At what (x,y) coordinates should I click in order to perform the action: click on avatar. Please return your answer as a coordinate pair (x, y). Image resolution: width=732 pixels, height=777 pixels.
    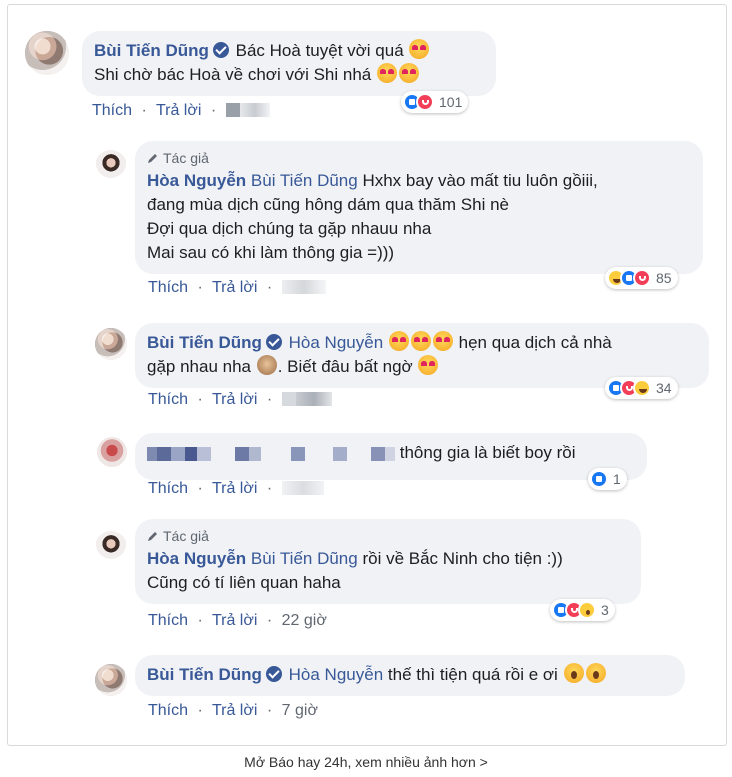
    Looking at the image, I should click on (111, 680).